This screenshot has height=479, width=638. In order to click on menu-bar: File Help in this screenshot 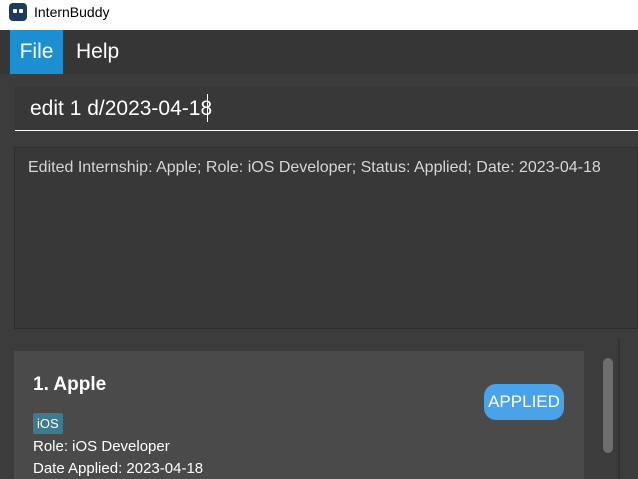, I will do `click(319, 52)`.